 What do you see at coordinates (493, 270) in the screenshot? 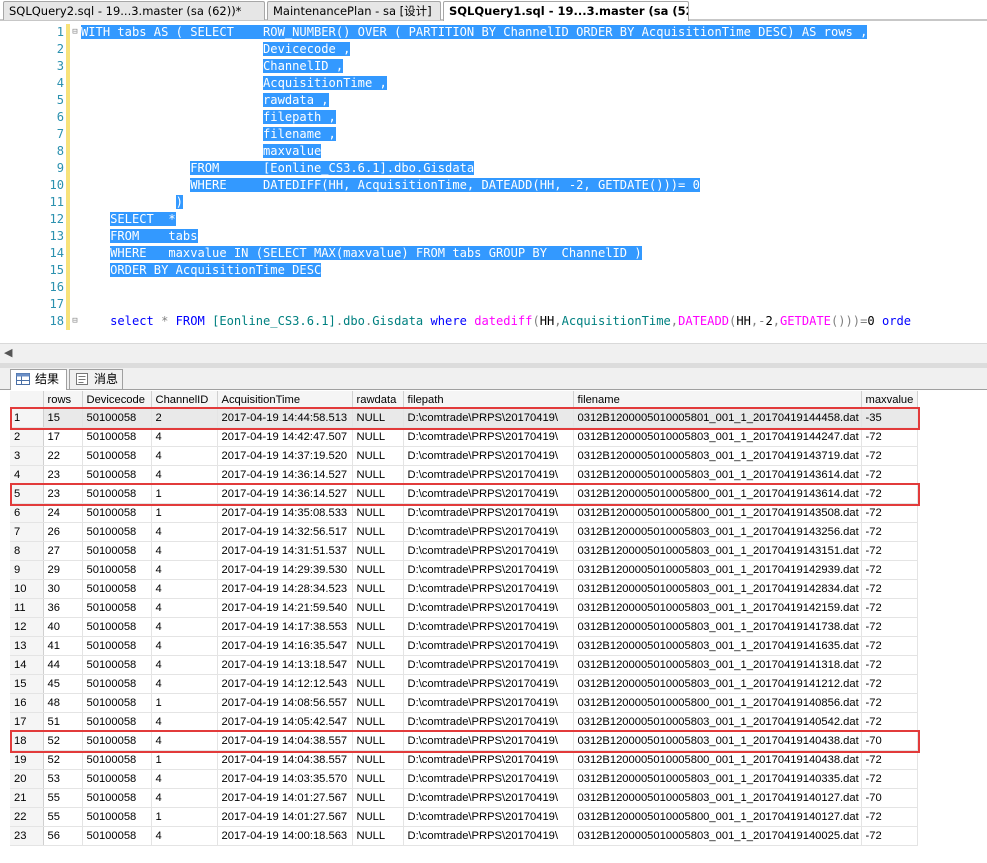
I see `code-line: 15 ORDER BY AcquisitionTime DESC` at bounding box center [493, 270].